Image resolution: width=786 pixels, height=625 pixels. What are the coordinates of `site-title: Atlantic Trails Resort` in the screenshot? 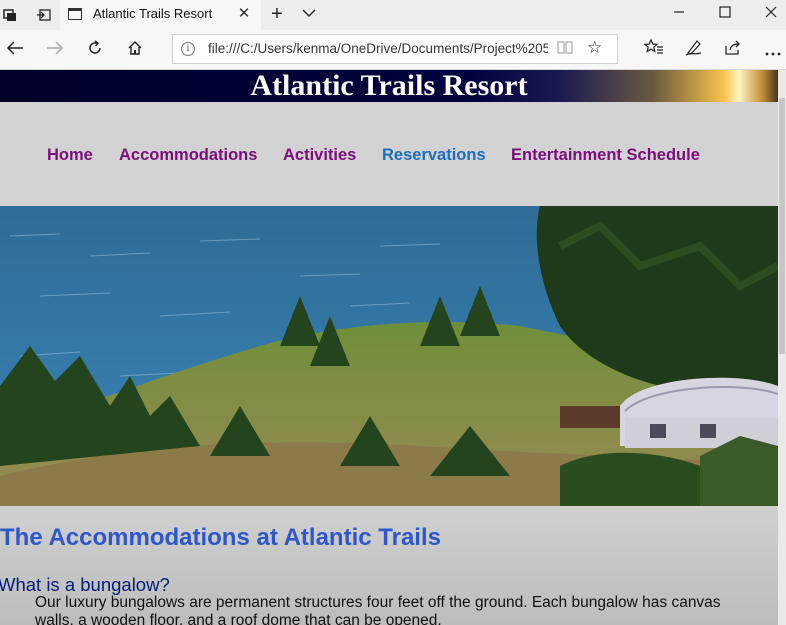 It's located at (389, 86).